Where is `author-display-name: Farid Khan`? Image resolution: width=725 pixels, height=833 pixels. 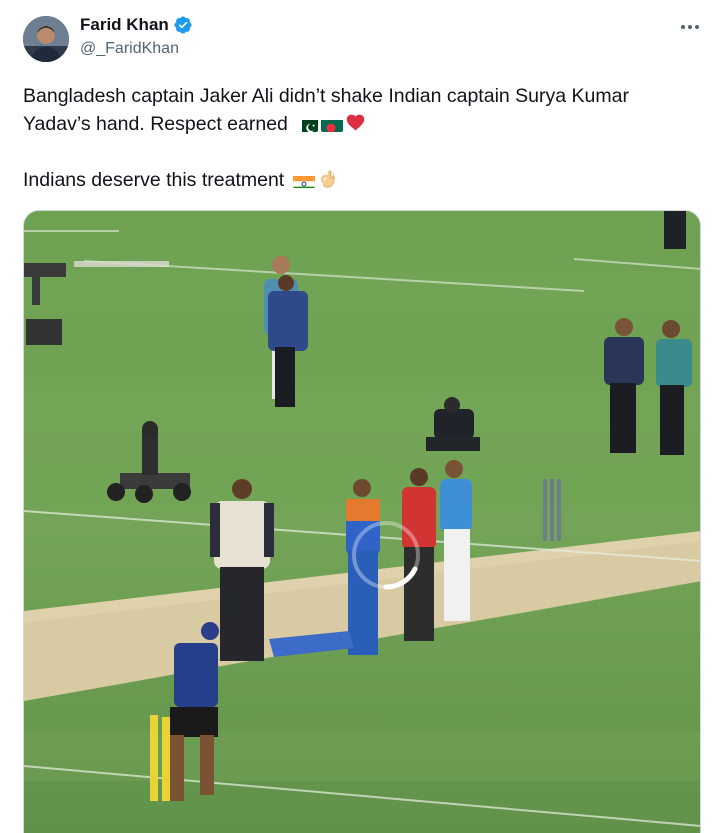
author-display-name: Farid Khan is located at coordinates (124, 25).